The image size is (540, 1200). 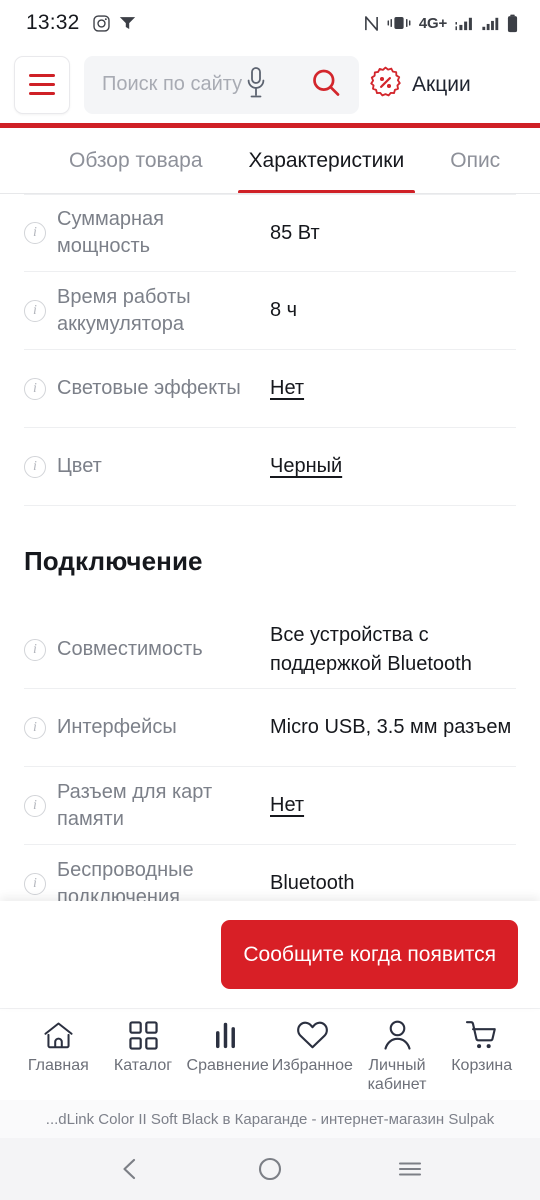 I want to click on spec-label: Время работы аккумулятора, so click(x=124, y=310).